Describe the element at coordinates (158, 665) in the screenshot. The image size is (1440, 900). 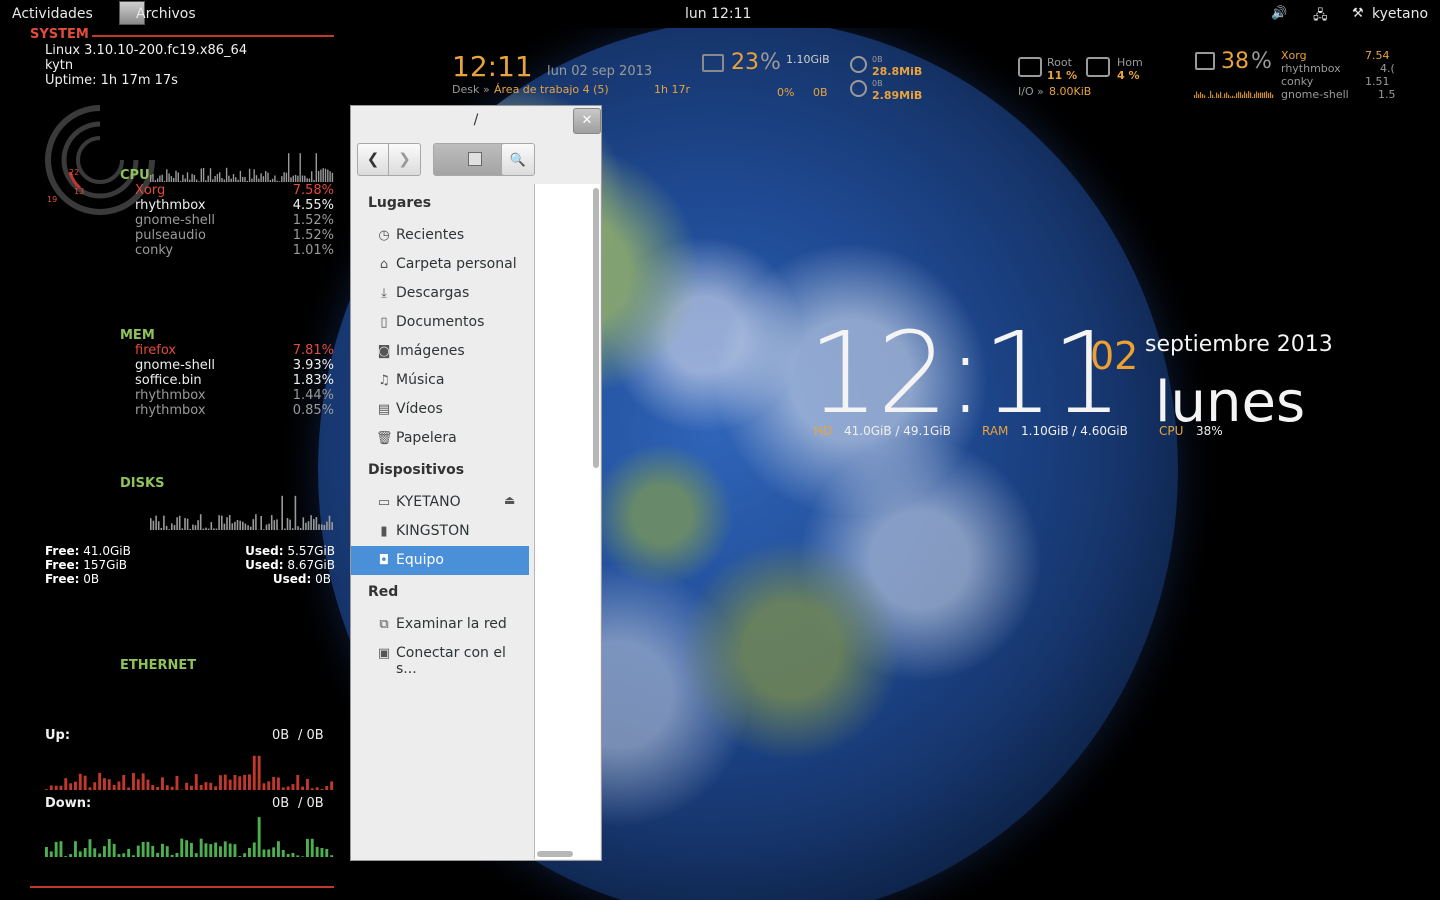
I see `ethernet-heading: ETHERNET` at that location.